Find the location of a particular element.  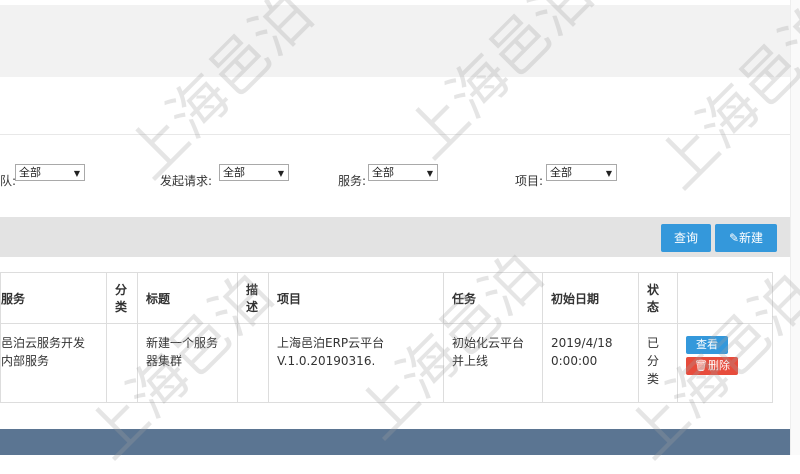

project-filter-select: 全部 ▼ is located at coordinates (581, 172).